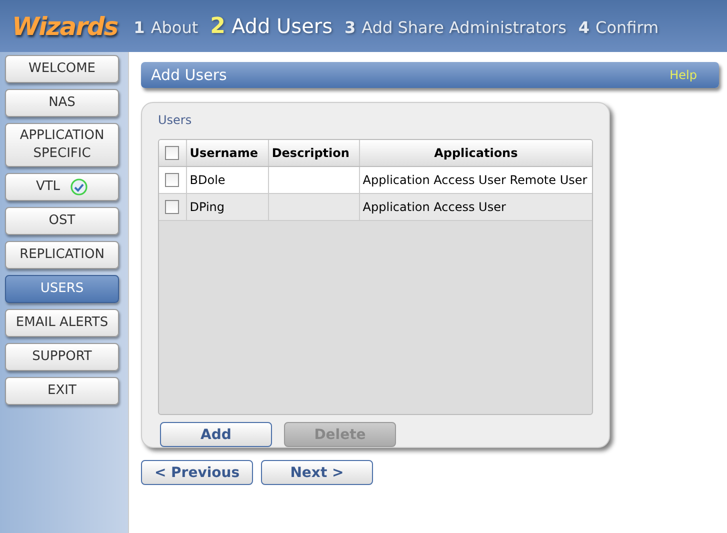 The width and height of the screenshot is (727, 533). What do you see at coordinates (464, 27) in the screenshot?
I see `step-label: Add Share Administrators` at bounding box center [464, 27].